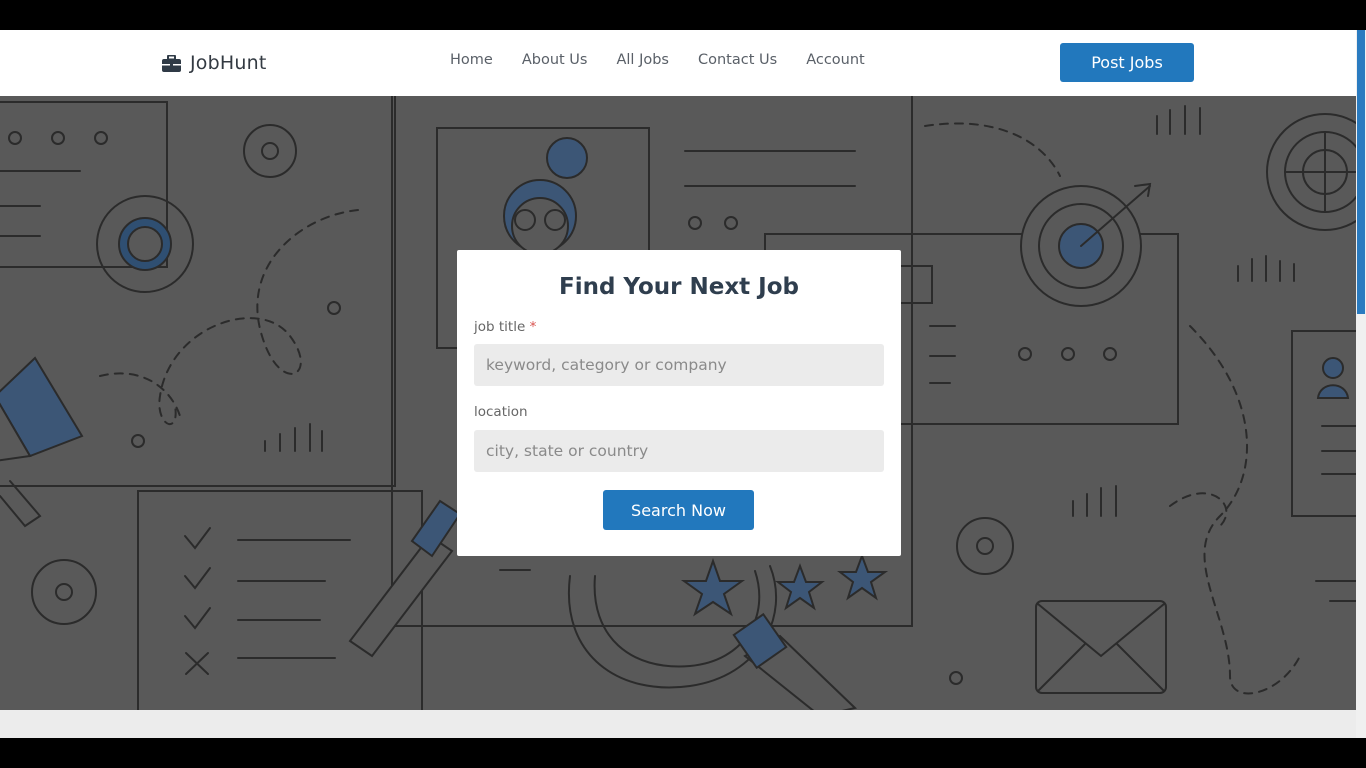 The height and width of the screenshot is (768, 1366). What do you see at coordinates (228, 63) in the screenshot?
I see `brand-name: JobHunt` at bounding box center [228, 63].